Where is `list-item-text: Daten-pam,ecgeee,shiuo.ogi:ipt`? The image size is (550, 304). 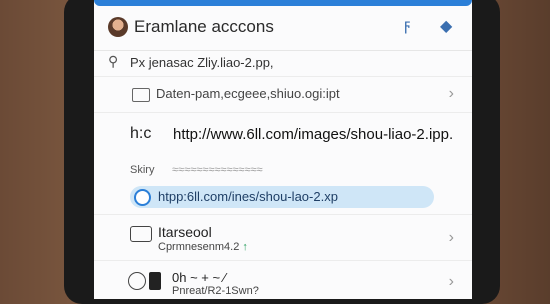
list-item-text: Daten-pam,ecgeee,shiuo.ogi:ipt is located at coordinates (248, 93).